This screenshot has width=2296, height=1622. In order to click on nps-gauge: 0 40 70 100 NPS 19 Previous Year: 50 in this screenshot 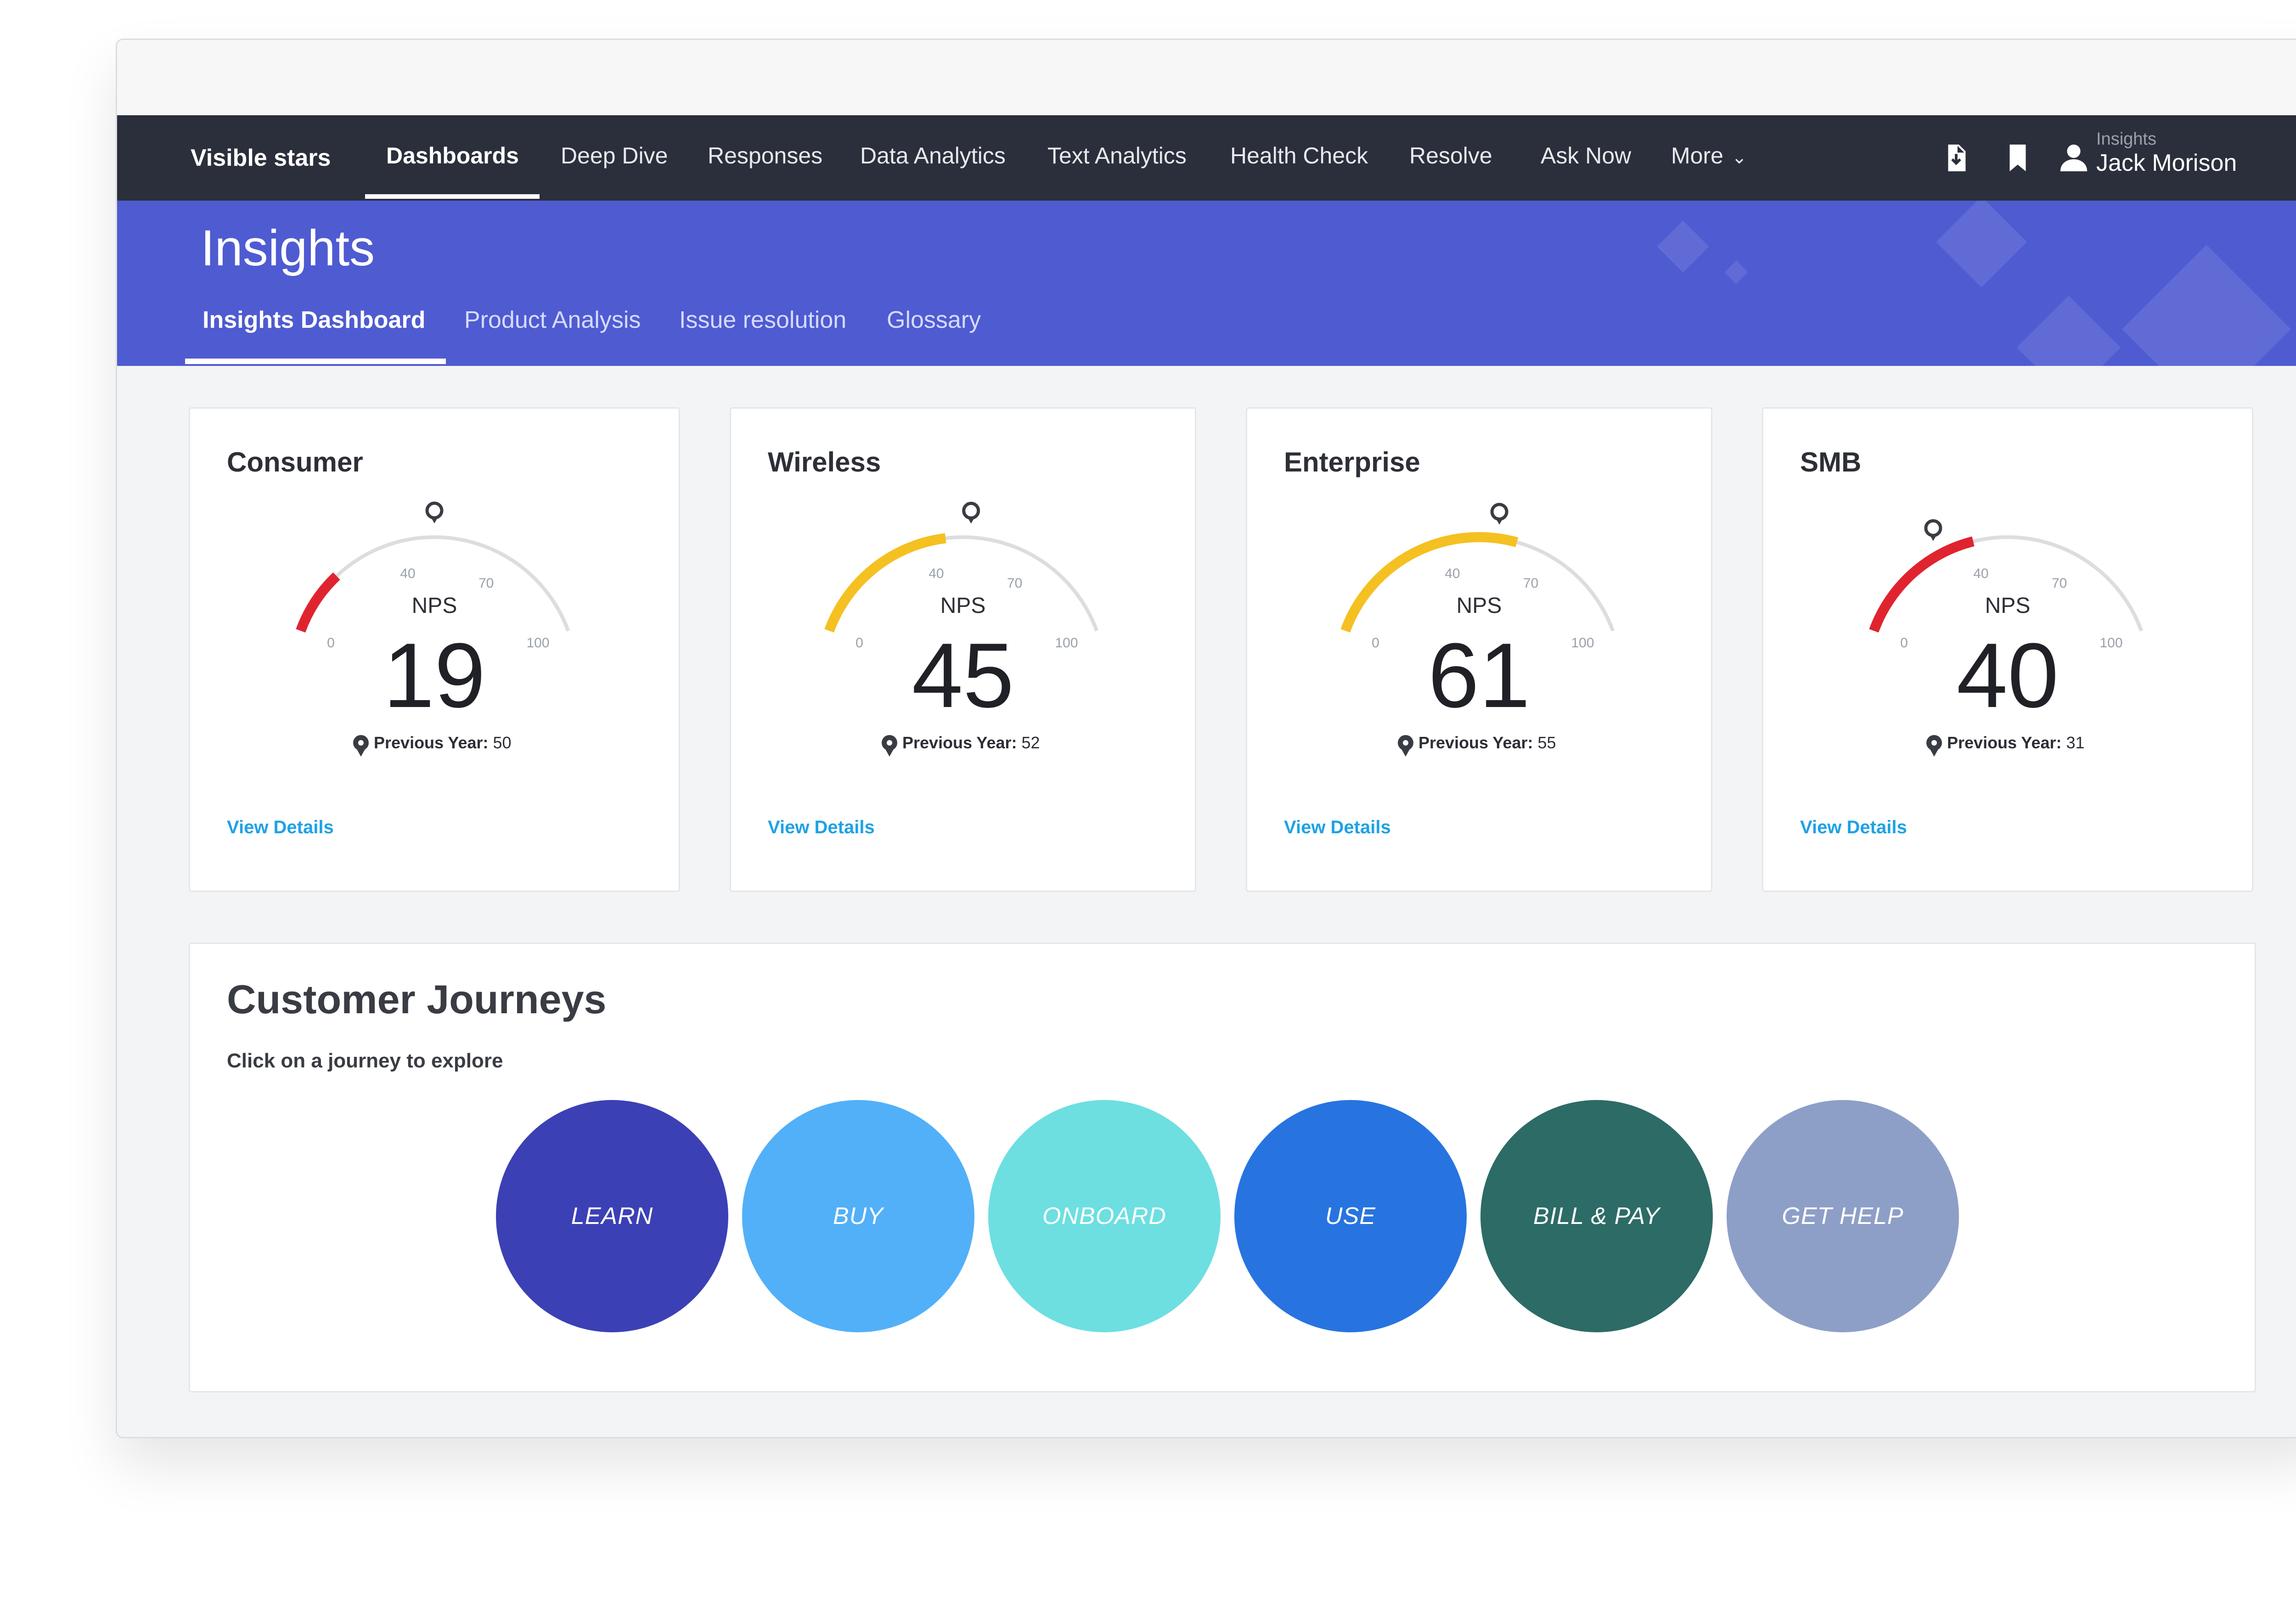, I will do `click(434, 642)`.